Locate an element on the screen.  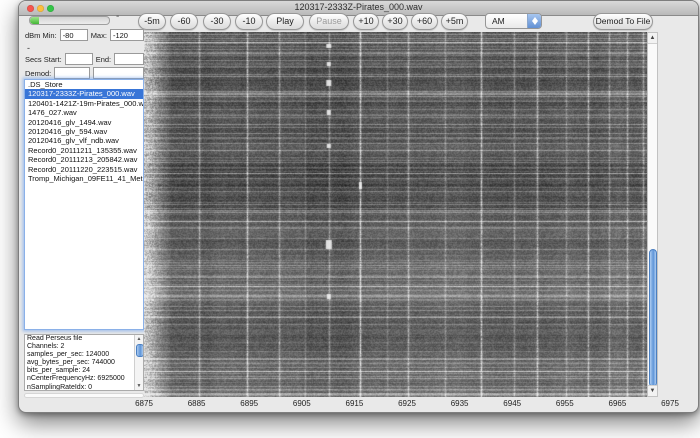
dbm-max-label: Max: is located at coordinates (98, 35).